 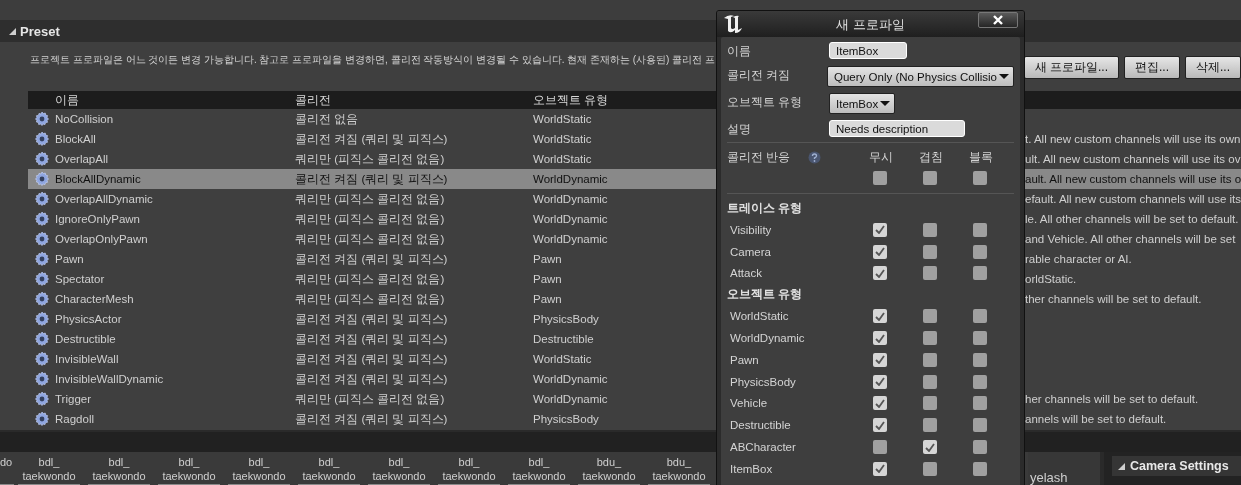 I want to click on field-label: 이름, so click(x=739, y=51).